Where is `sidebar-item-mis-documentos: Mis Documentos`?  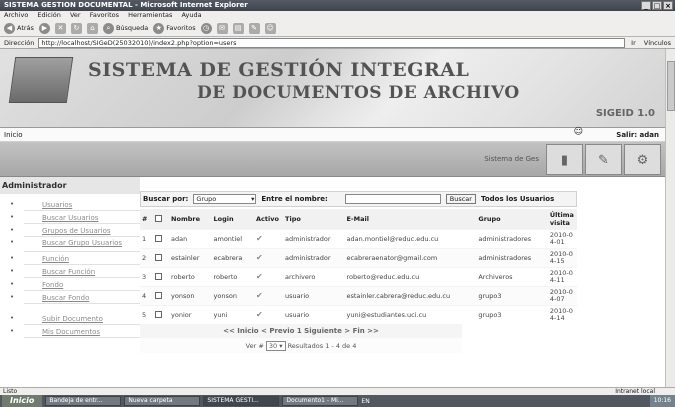 sidebar-item-mis-documentos: Mis Documentos is located at coordinates (75, 331).